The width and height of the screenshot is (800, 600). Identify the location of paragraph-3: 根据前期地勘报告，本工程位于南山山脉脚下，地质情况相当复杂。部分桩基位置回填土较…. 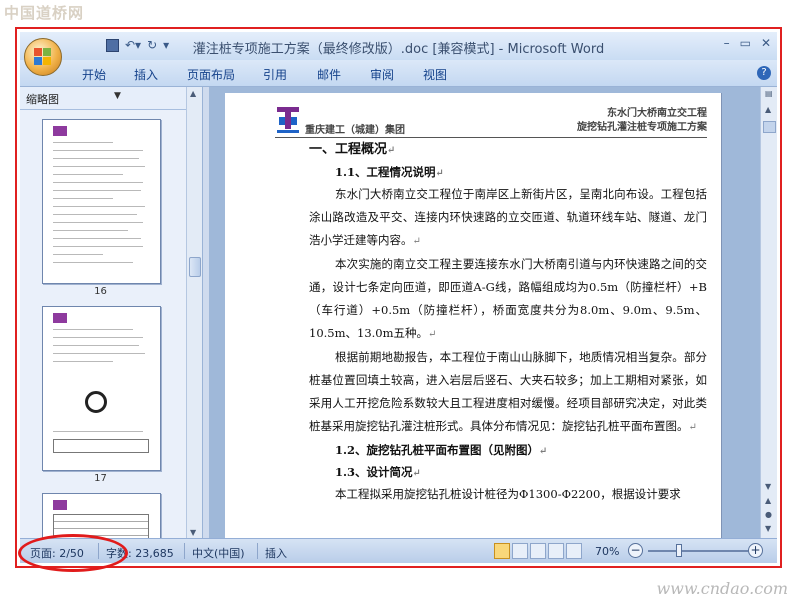
(508, 391).